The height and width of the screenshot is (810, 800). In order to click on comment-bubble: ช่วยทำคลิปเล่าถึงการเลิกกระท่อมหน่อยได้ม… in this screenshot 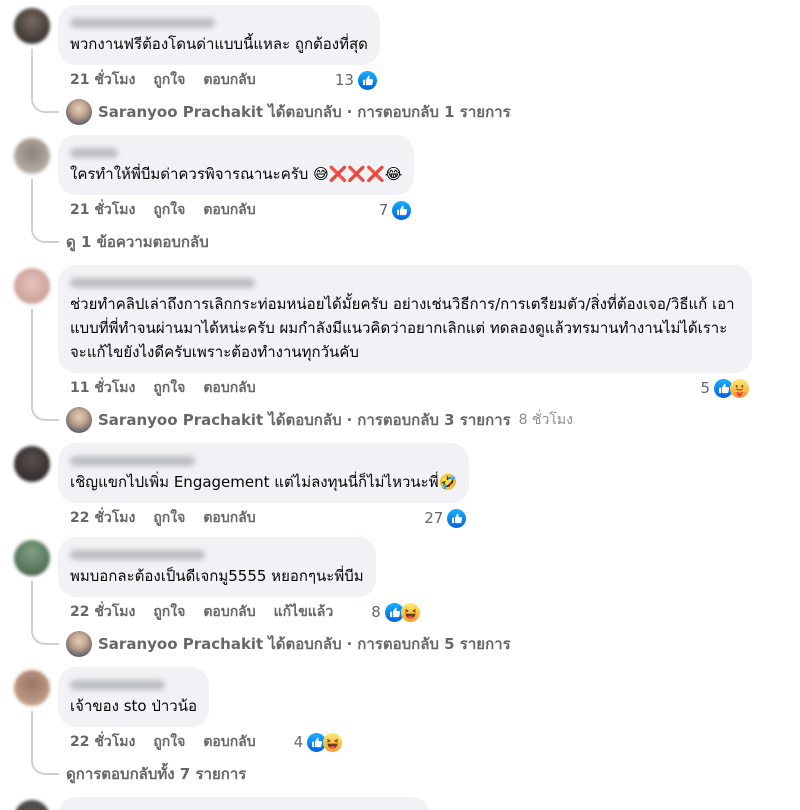, I will do `click(405, 319)`.